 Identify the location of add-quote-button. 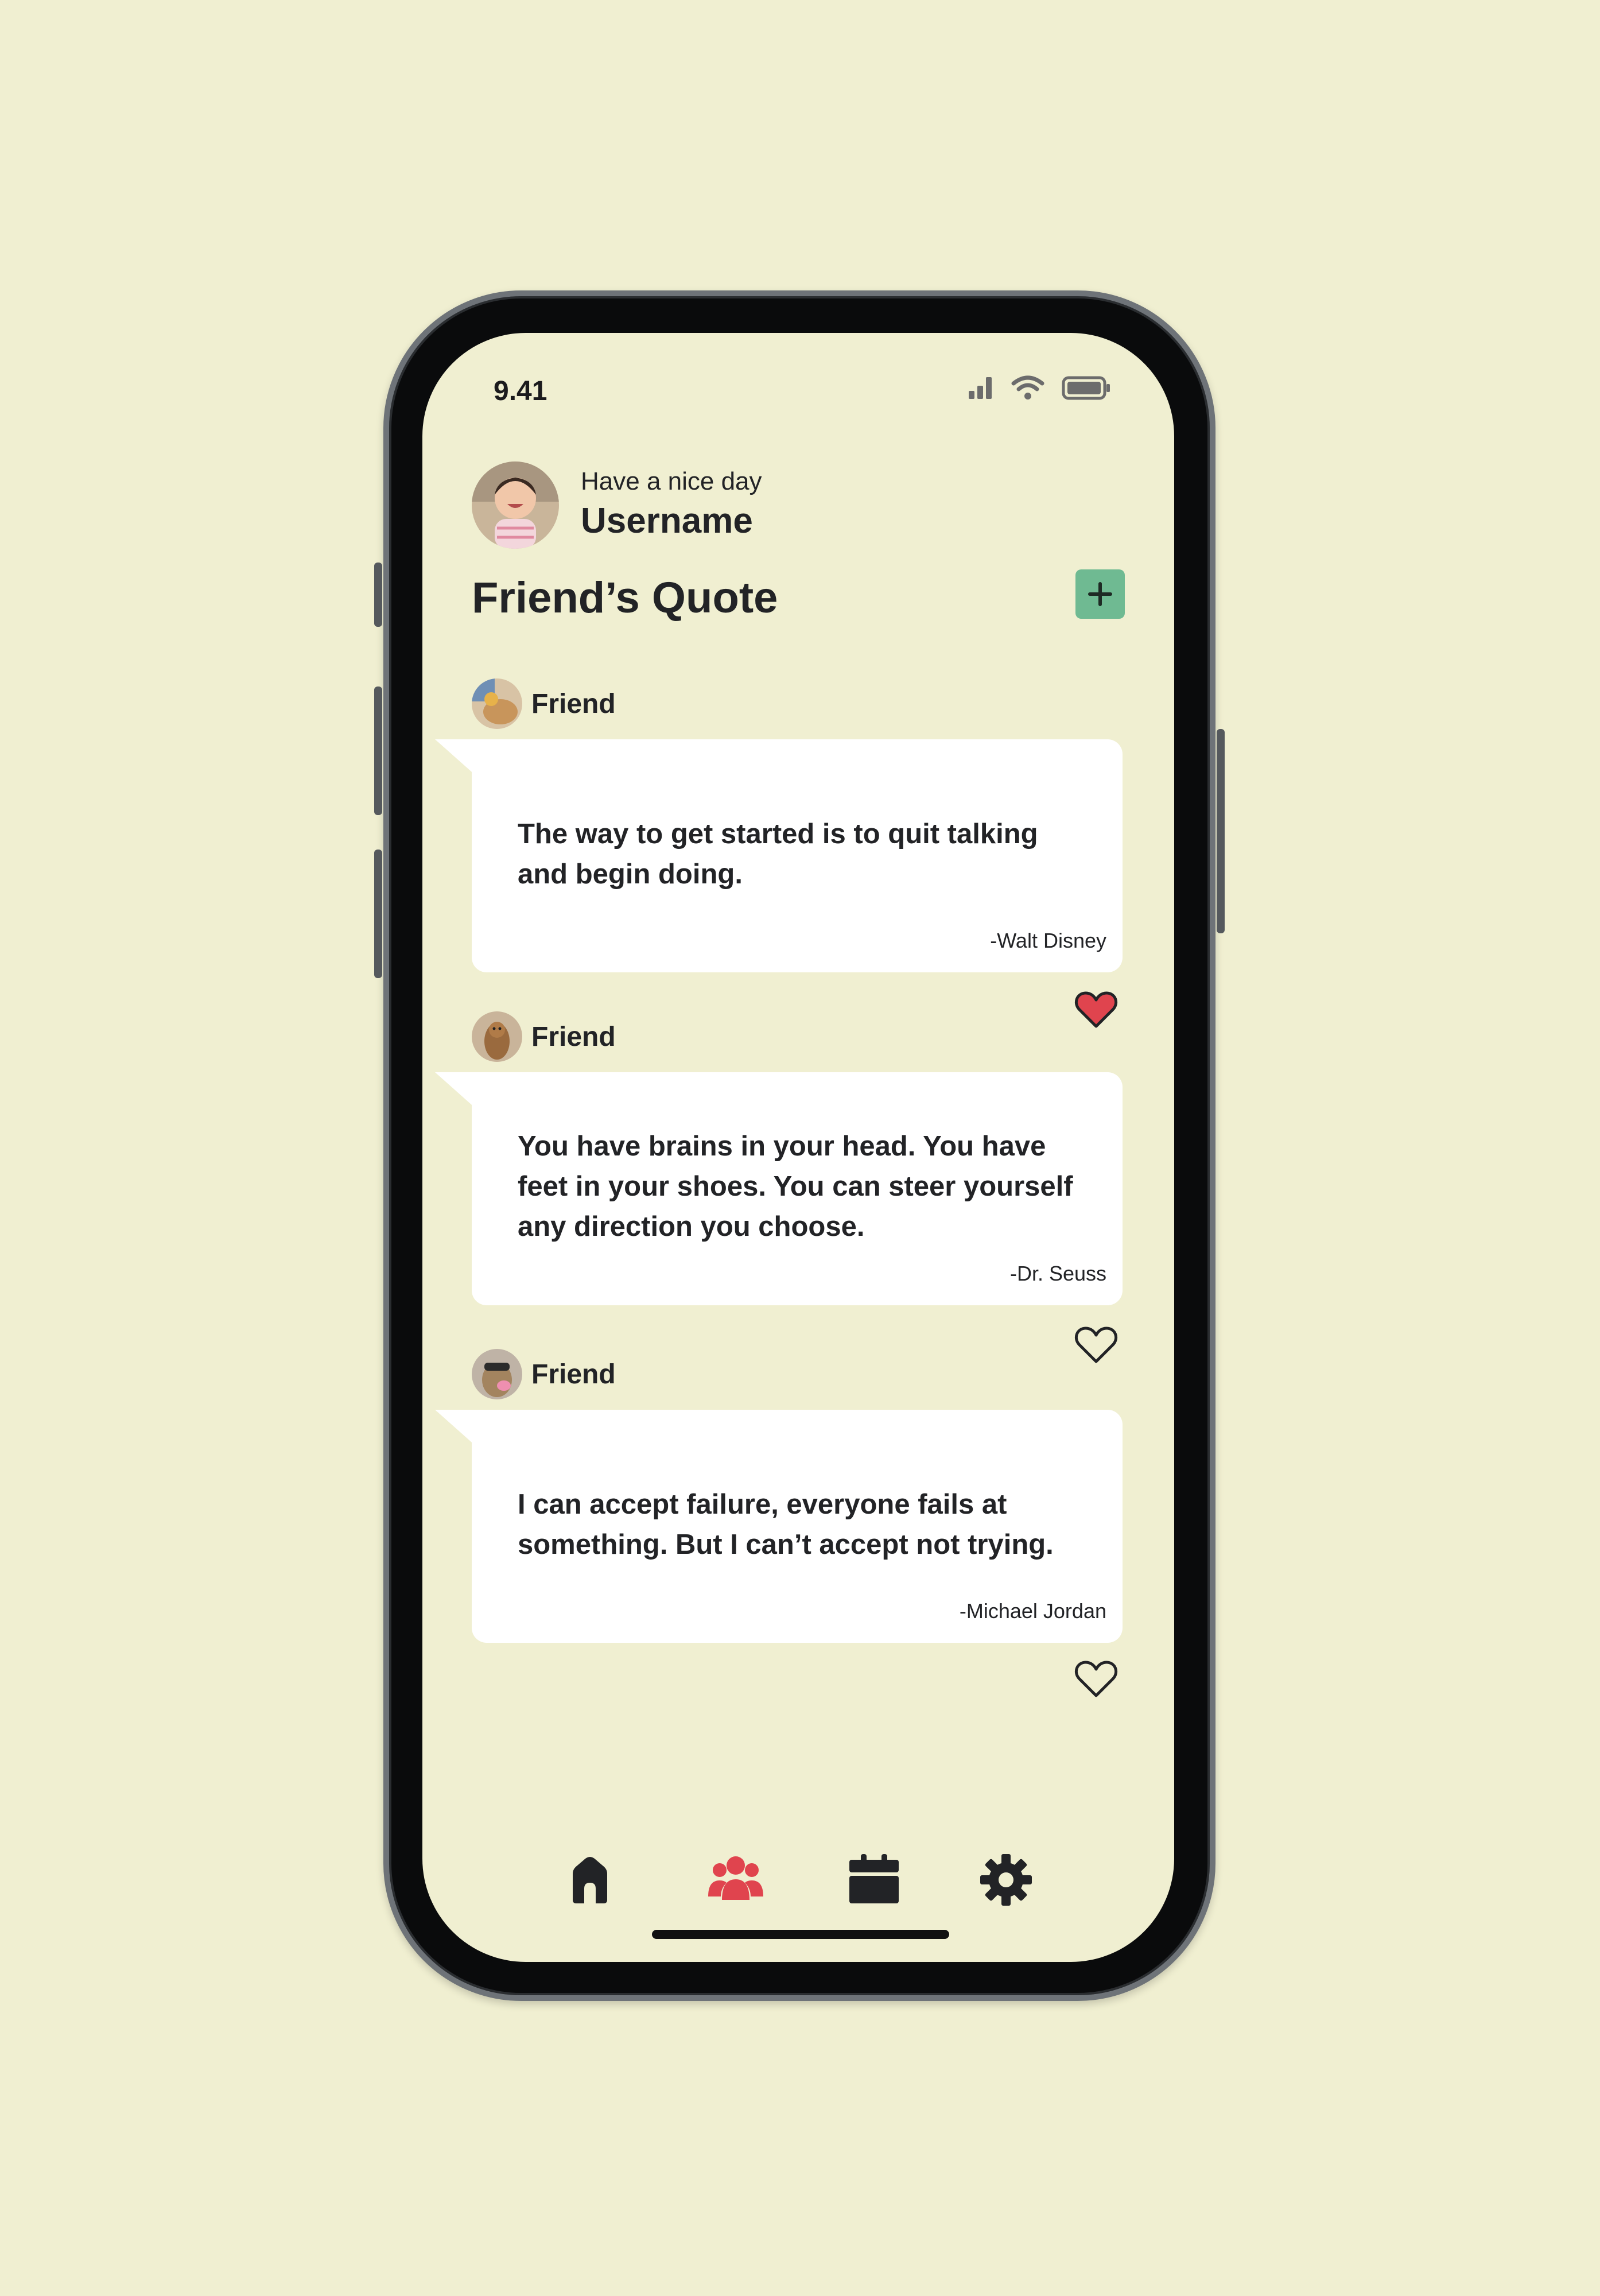
(1100, 594).